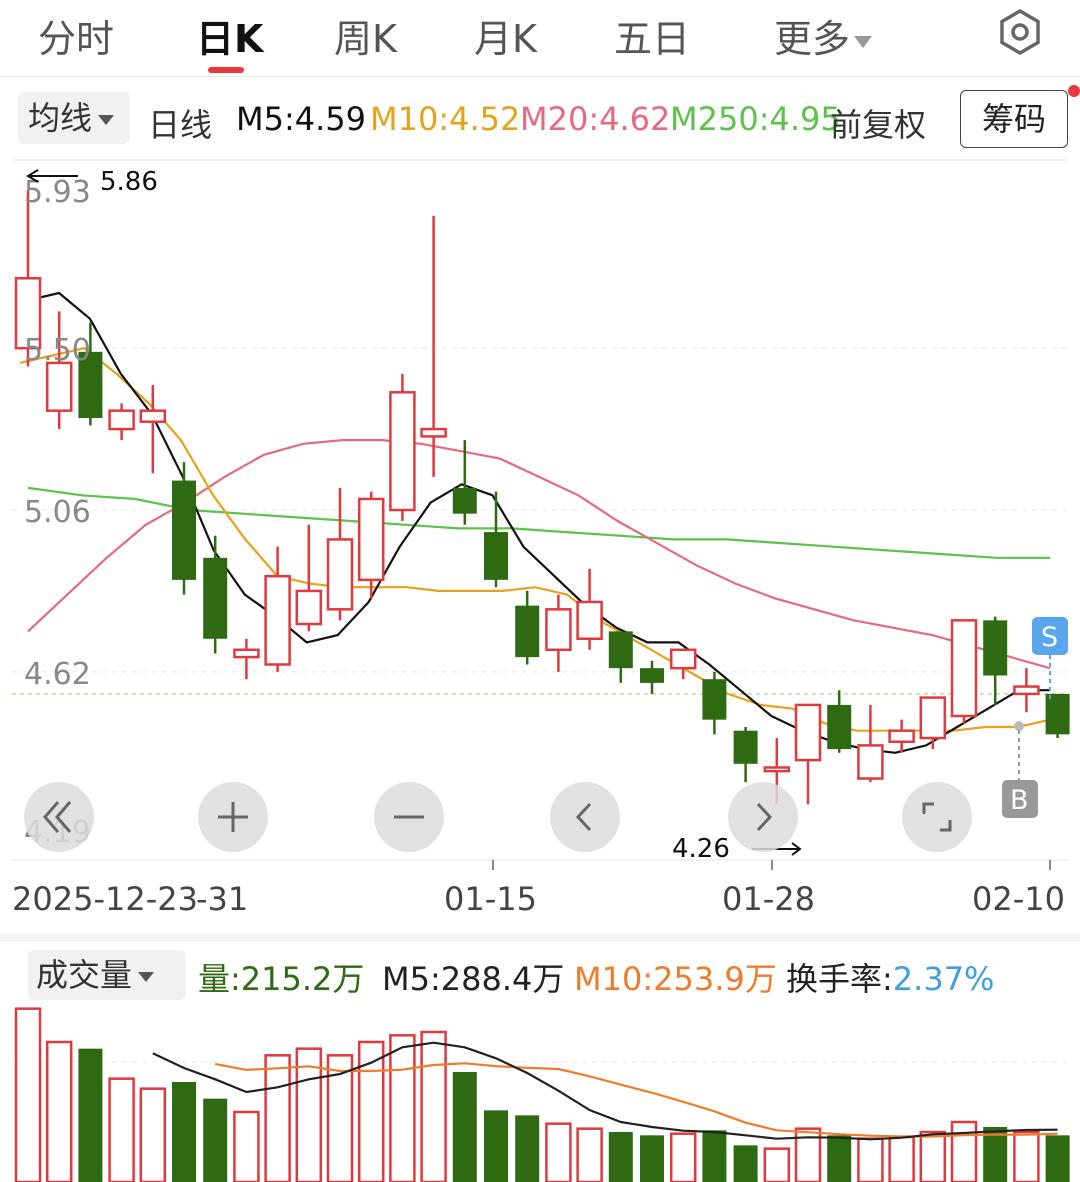 Image resolution: width=1080 pixels, height=1182 pixels. Describe the element at coordinates (281, 979) in the screenshot. I see `volume-value: 量:215.2万` at that location.